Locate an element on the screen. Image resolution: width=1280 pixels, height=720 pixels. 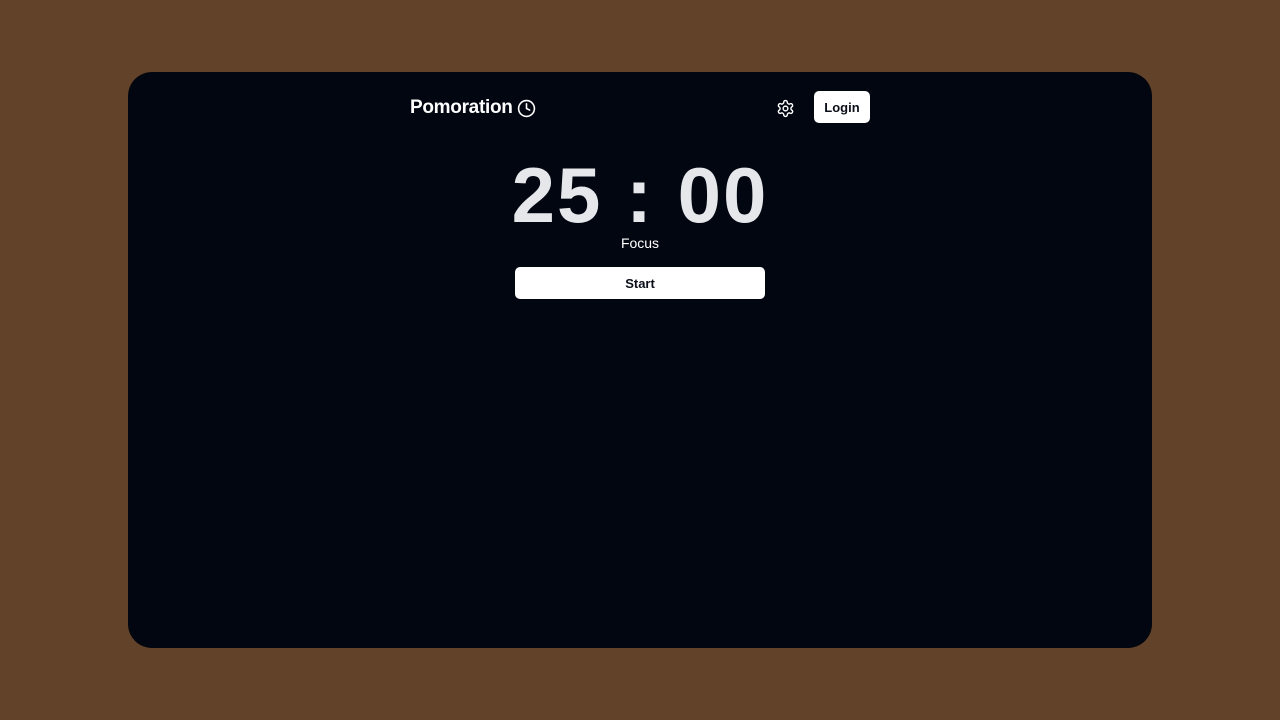
timer-display: 25 : 00 is located at coordinates (640, 195).